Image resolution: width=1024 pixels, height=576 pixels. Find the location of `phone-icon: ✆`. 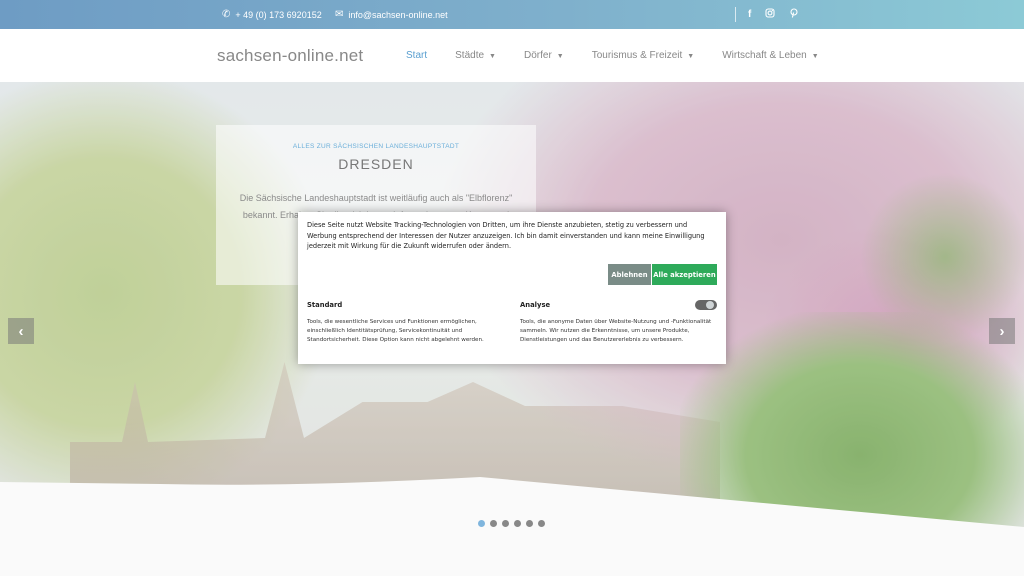

phone-icon: ✆ is located at coordinates (226, 14).